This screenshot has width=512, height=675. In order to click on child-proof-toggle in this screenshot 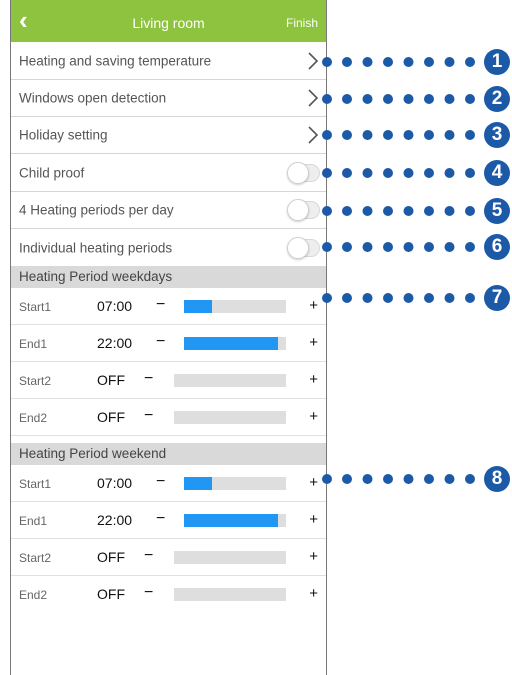, I will do `click(303, 172)`.